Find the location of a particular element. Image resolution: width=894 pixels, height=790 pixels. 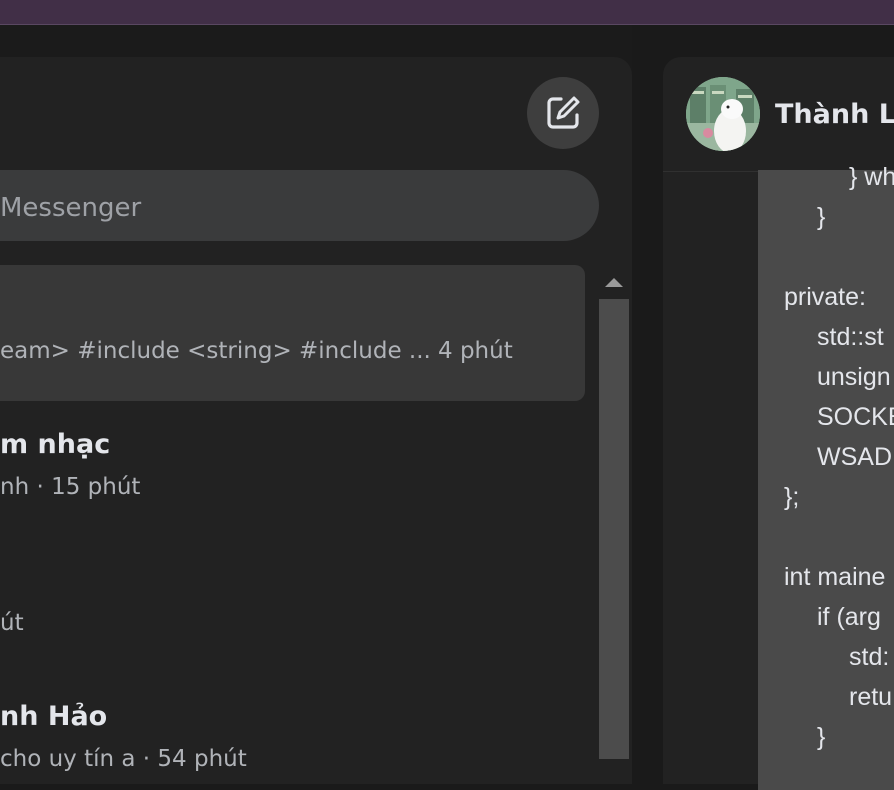

code-line: WSAD is located at coordinates (854, 457).